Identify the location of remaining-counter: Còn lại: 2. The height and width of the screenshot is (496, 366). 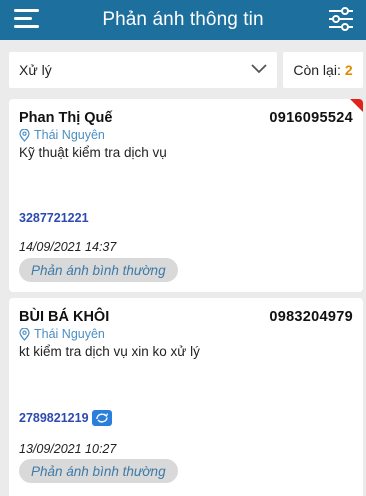
(323, 70).